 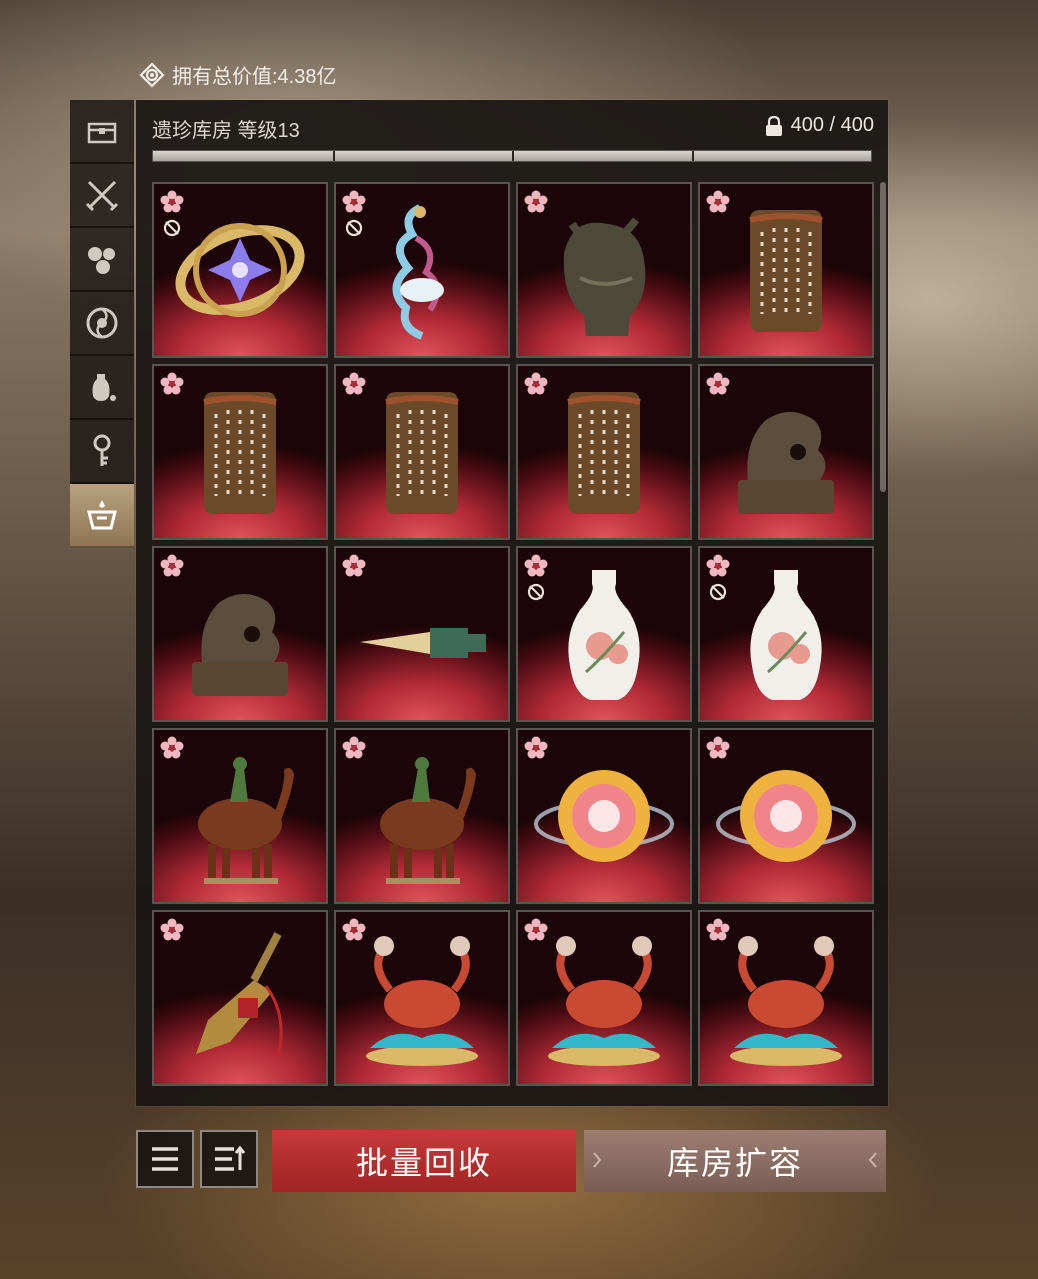 I want to click on warehouse-header: 遗珍库房 等级13 400 / 400, so click(x=512, y=136).